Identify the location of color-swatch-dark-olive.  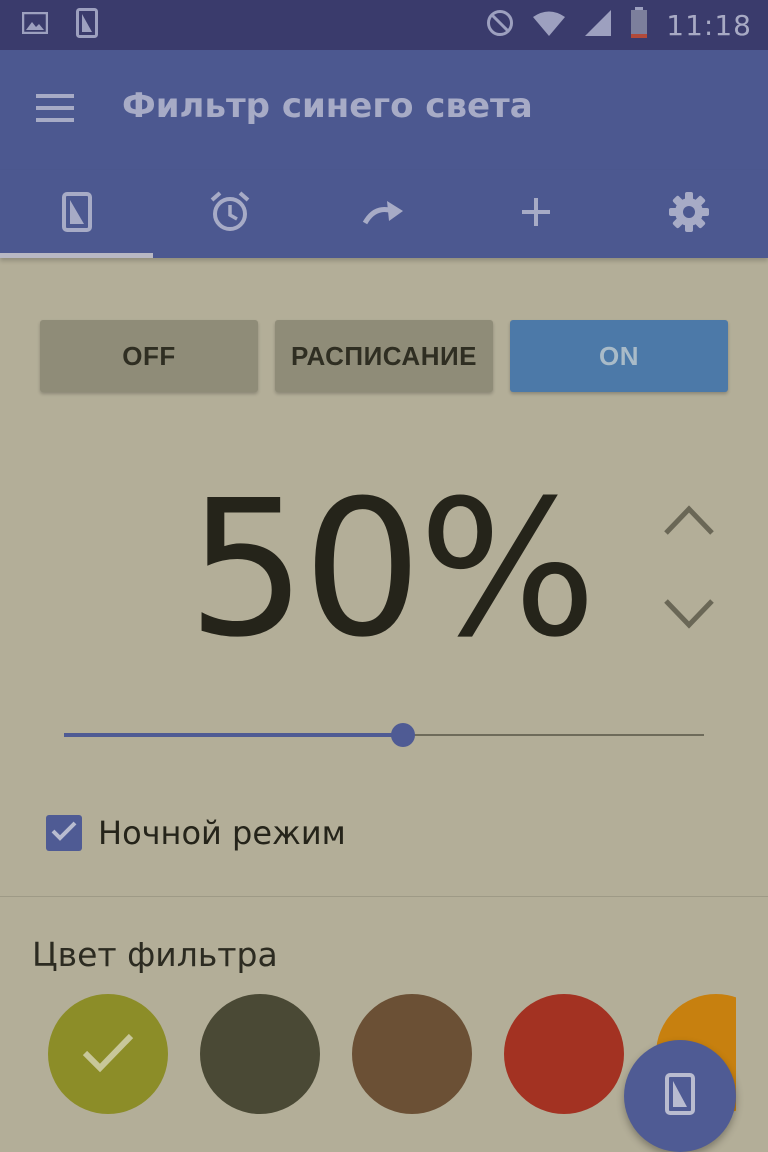
(260, 1054).